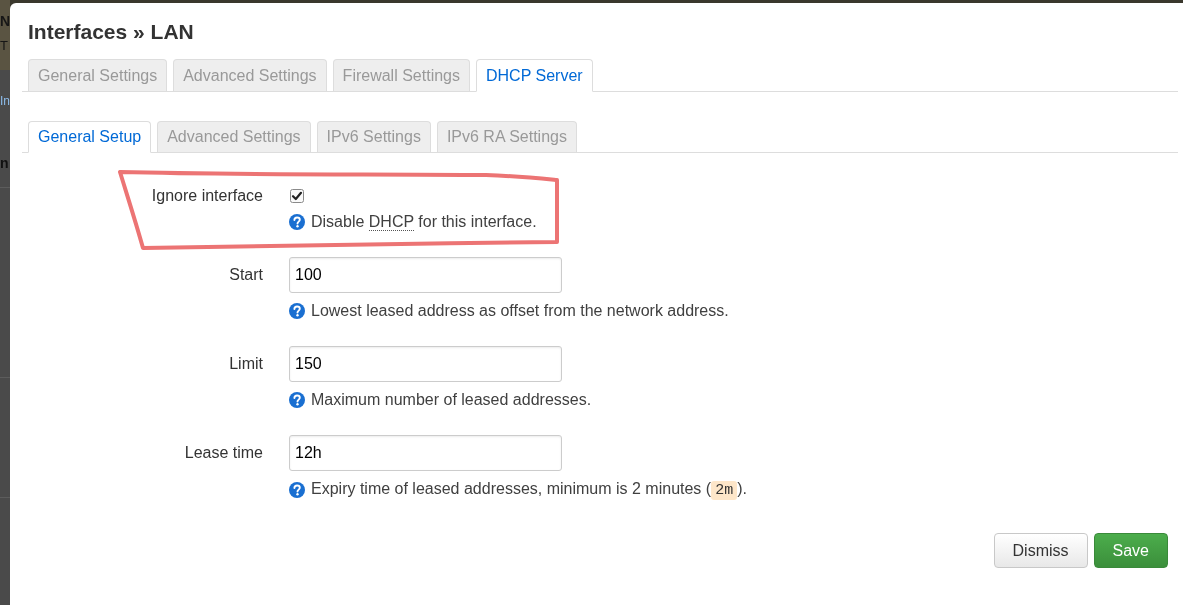 Image resolution: width=1183 pixels, height=605 pixels. Describe the element at coordinates (234, 136) in the screenshot. I see `subtab: Advanced Settings` at that location.